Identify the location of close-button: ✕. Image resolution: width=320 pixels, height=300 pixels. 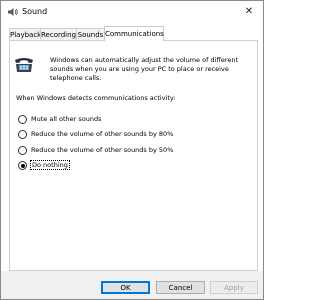
(249, 12).